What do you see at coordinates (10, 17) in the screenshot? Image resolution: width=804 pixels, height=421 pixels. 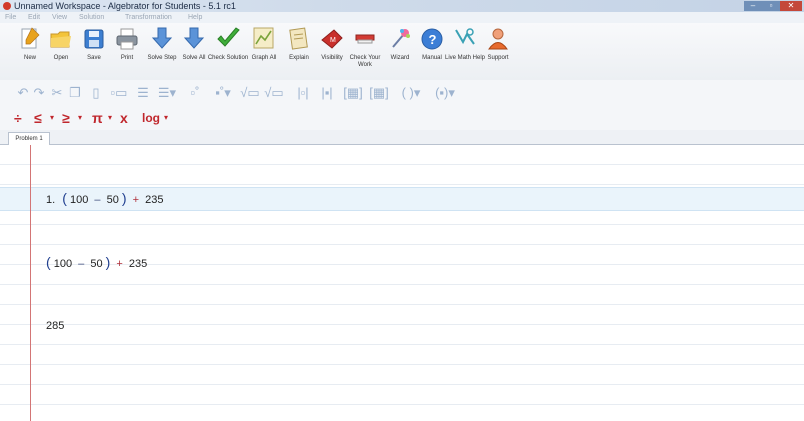 I see `menu-file: File` at bounding box center [10, 17].